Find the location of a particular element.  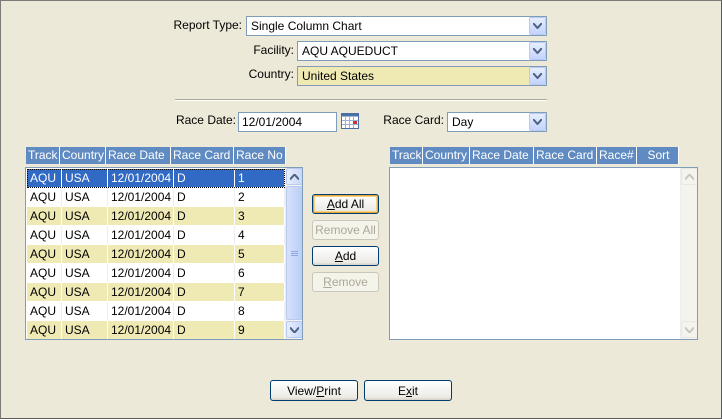

cell-race-no: 6 is located at coordinates (260, 273).